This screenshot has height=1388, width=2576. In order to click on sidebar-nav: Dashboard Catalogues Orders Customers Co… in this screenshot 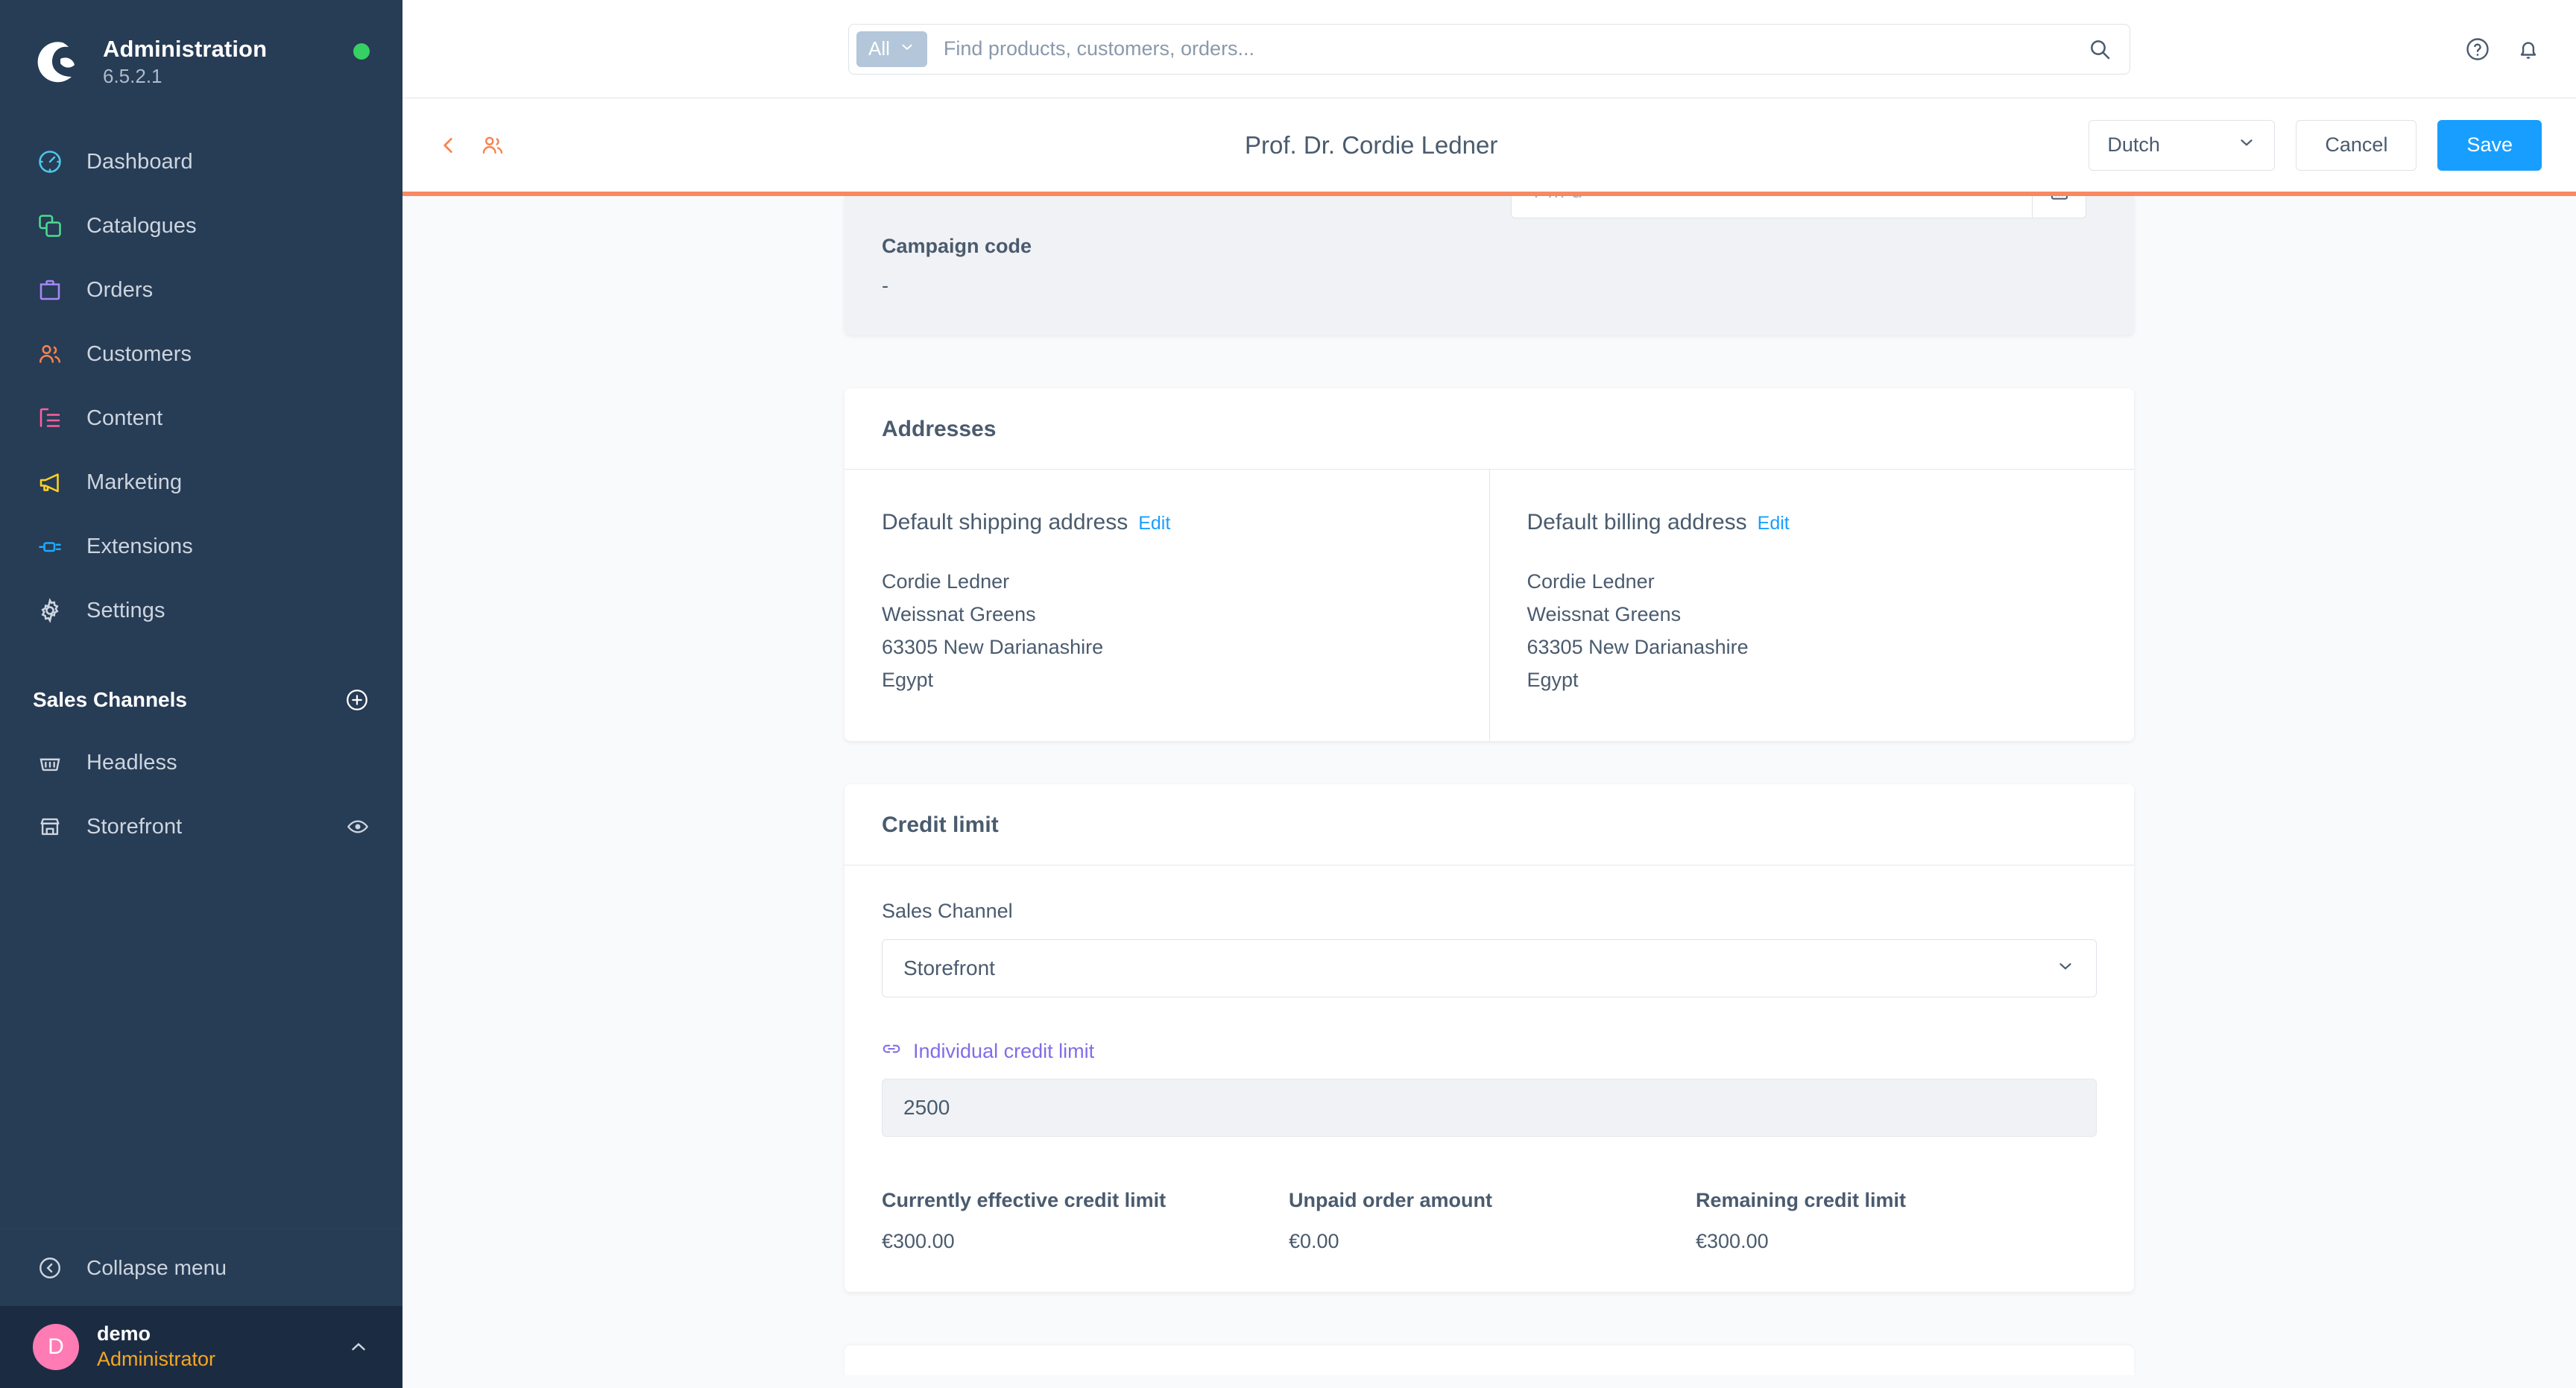, I will do `click(201, 387)`.